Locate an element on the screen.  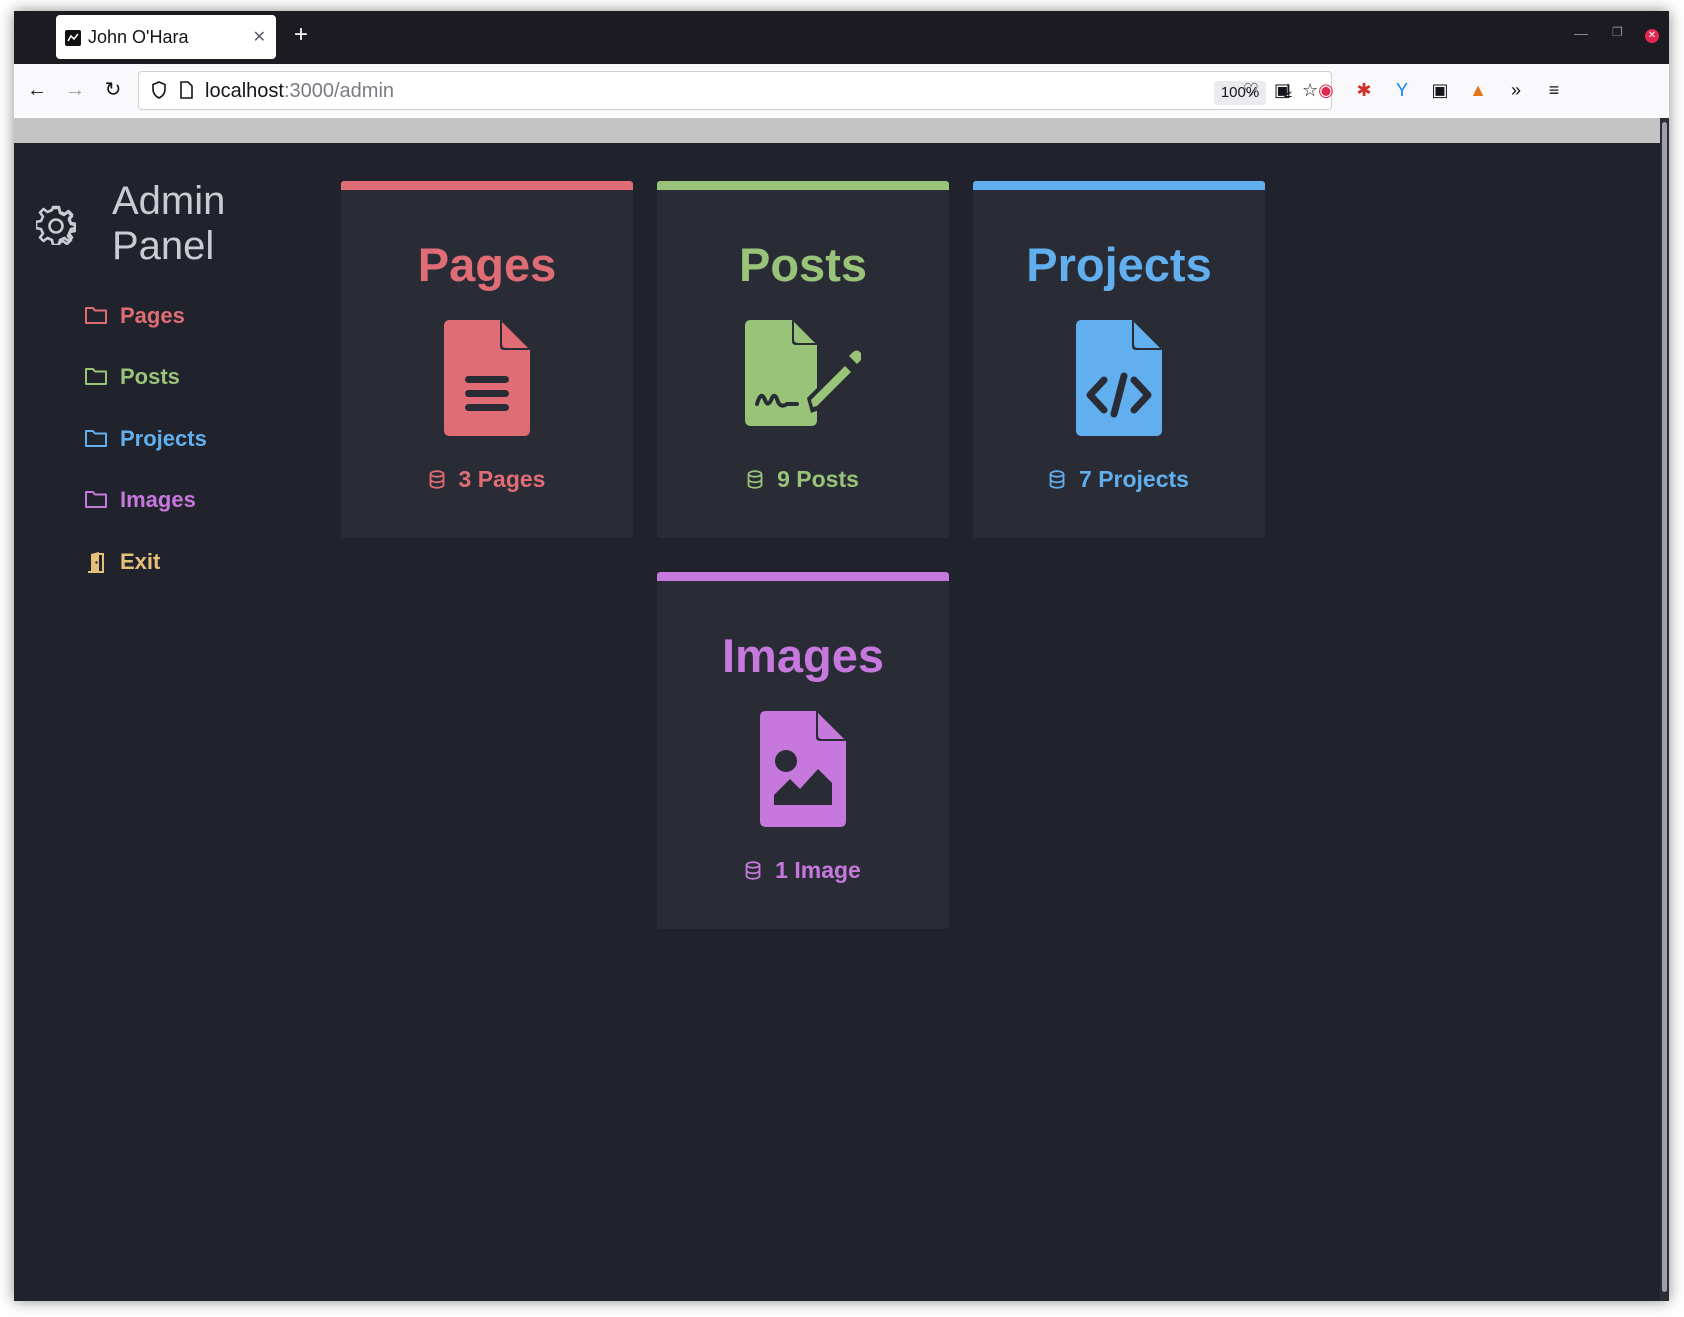
card-pages: Pages 3 Pages is located at coordinates (487, 359).